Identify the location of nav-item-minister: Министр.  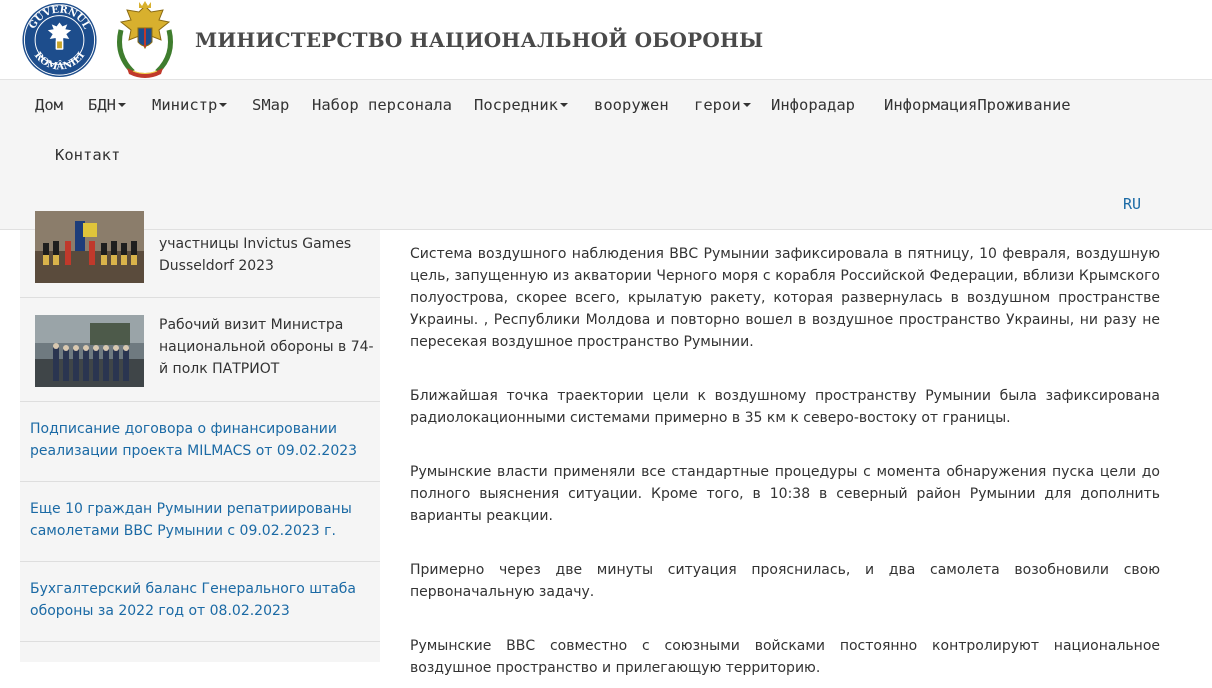
(190, 105).